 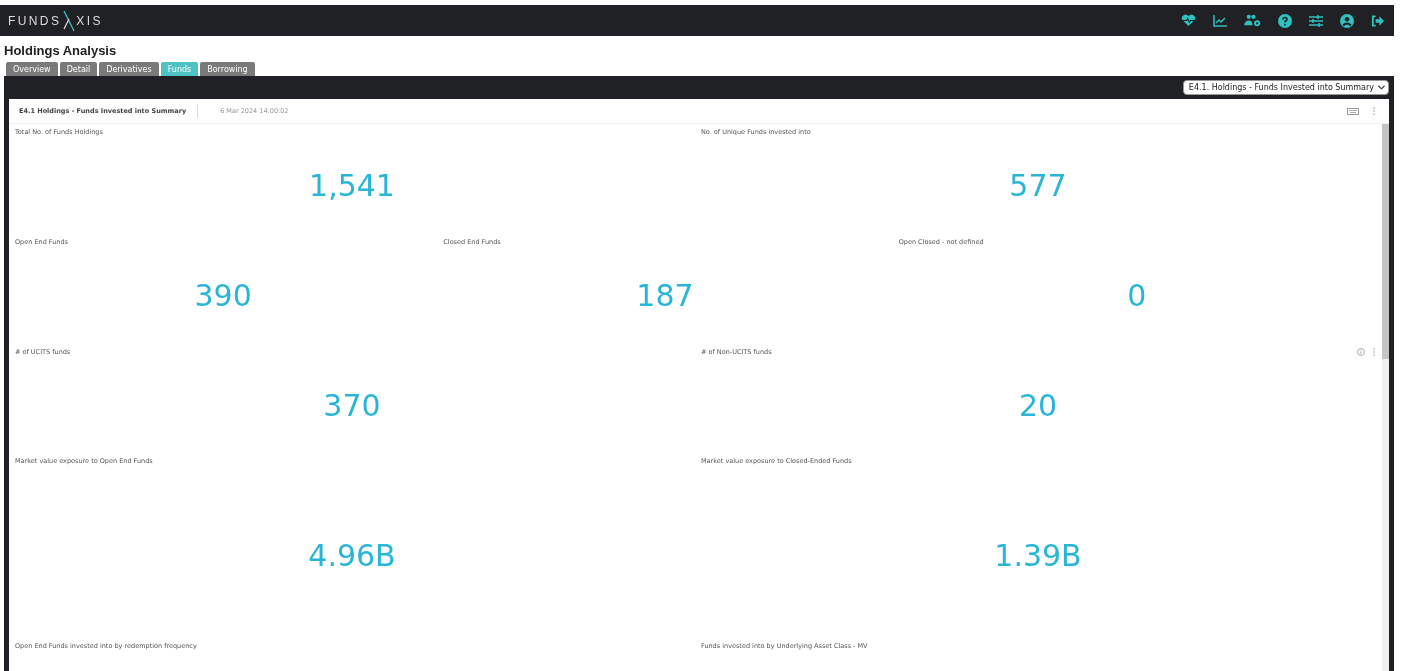 What do you see at coordinates (1347, 20) in the screenshot?
I see `user-icon` at bounding box center [1347, 20].